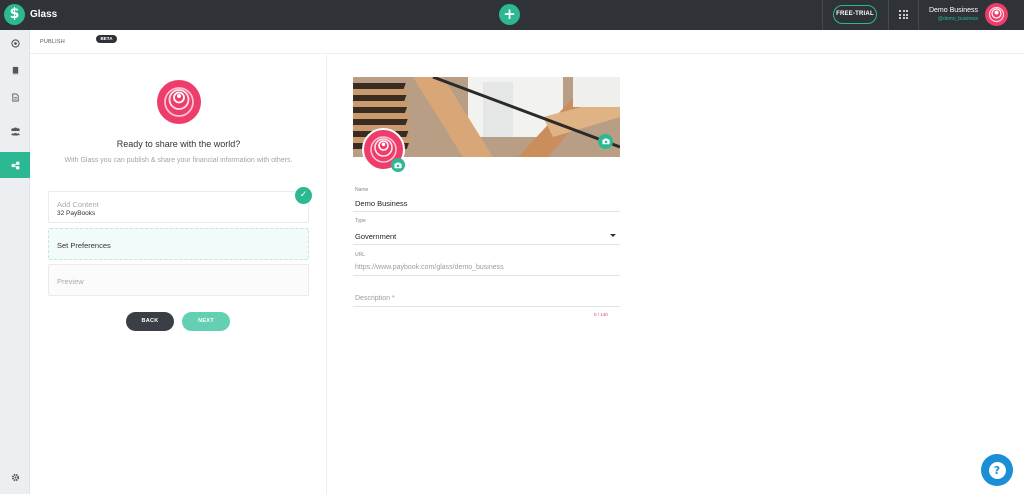 The height and width of the screenshot is (494, 1024). What do you see at coordinates (76, 213) in the screenshot?
I see `step-subtitle: 32 PayBooks` at bounding box center [76, 213].